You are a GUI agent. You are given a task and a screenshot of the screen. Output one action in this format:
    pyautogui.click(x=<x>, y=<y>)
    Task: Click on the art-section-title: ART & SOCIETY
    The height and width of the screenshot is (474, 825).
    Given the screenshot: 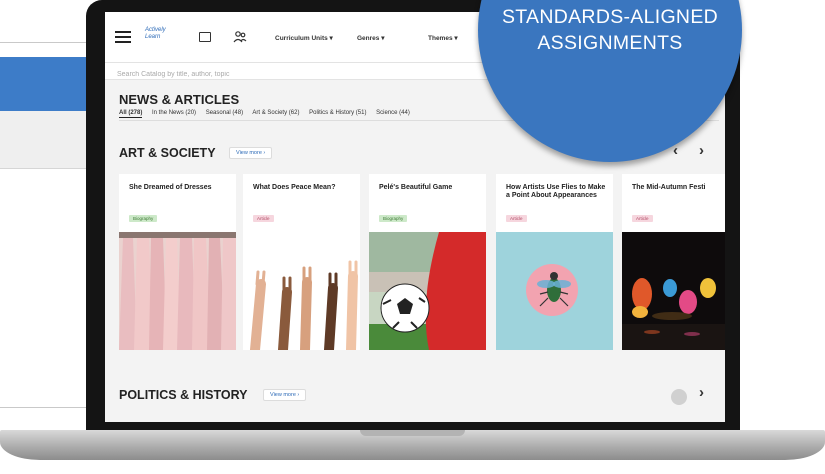 What is the action you would take?
    pyautogui.click(x=167, y=153)
    